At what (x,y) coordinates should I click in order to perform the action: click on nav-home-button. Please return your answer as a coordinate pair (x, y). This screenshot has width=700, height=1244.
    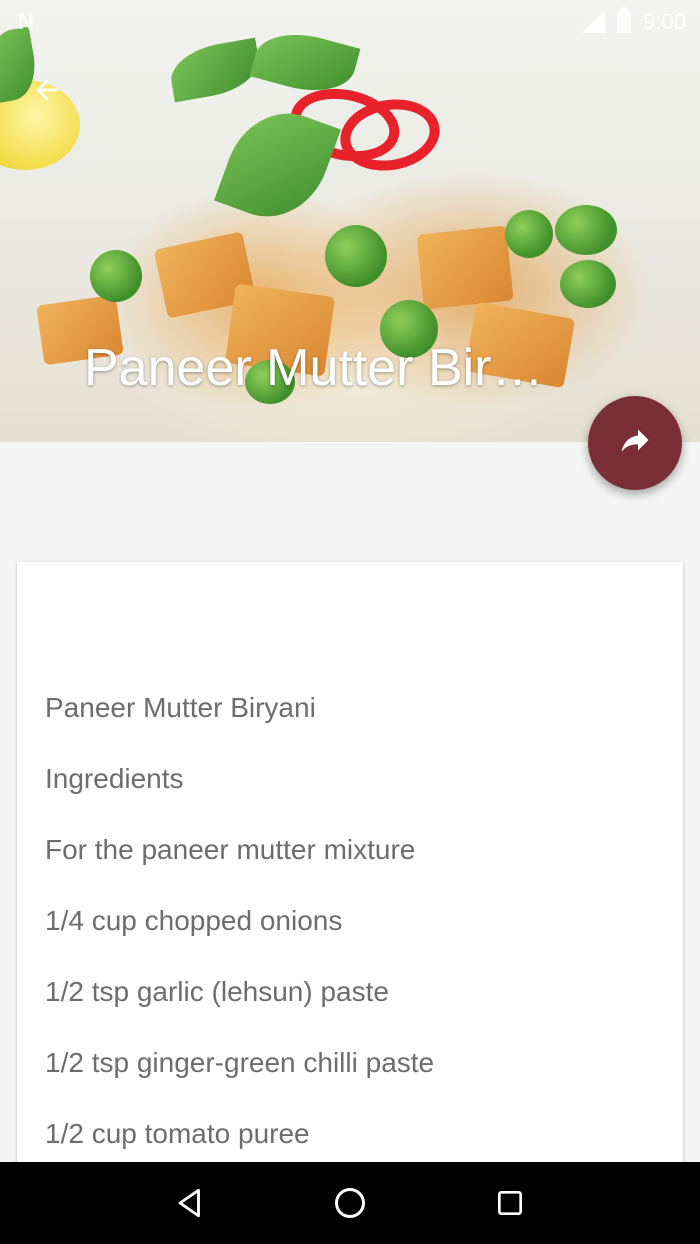
    Looking at the image, I should click on (350, 1203).